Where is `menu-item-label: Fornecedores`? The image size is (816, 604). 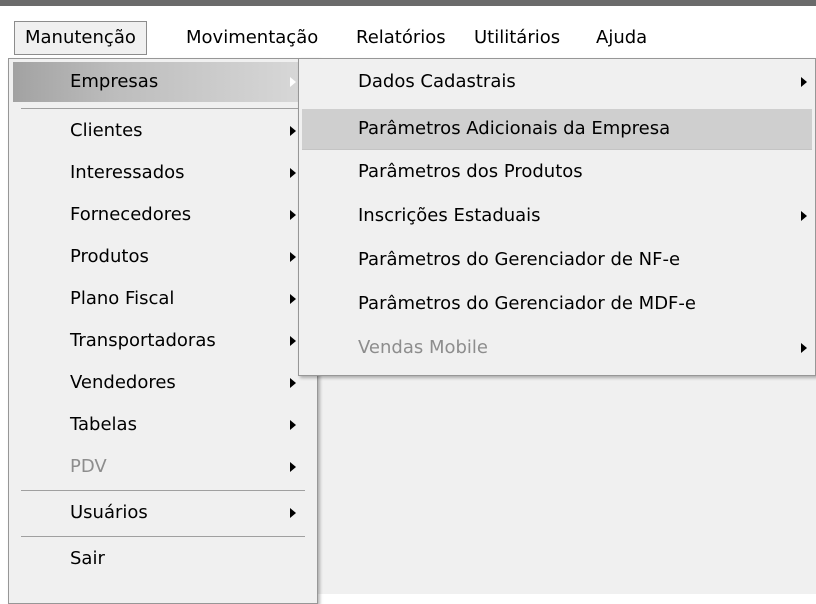
menu-item-label: Fornecedores is located at coordinates (131, 214).